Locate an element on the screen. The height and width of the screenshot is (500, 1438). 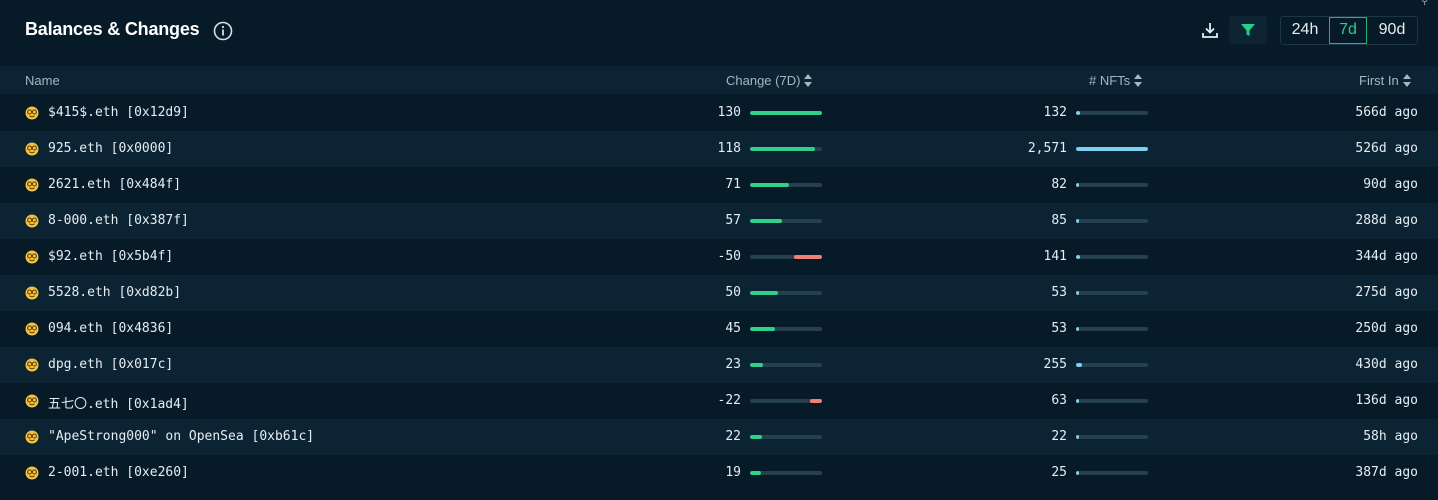
pin-icon: ⚲ is located at coordinates (1424, 3).